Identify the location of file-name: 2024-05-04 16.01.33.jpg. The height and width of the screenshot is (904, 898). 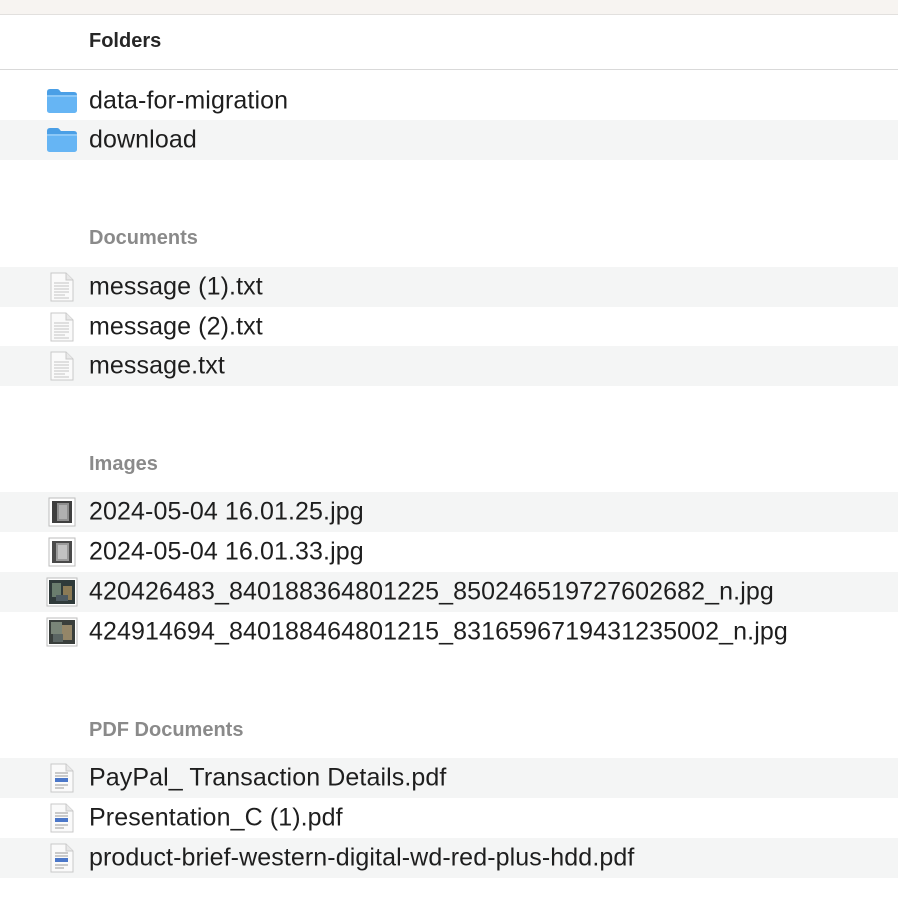
(226, 551).